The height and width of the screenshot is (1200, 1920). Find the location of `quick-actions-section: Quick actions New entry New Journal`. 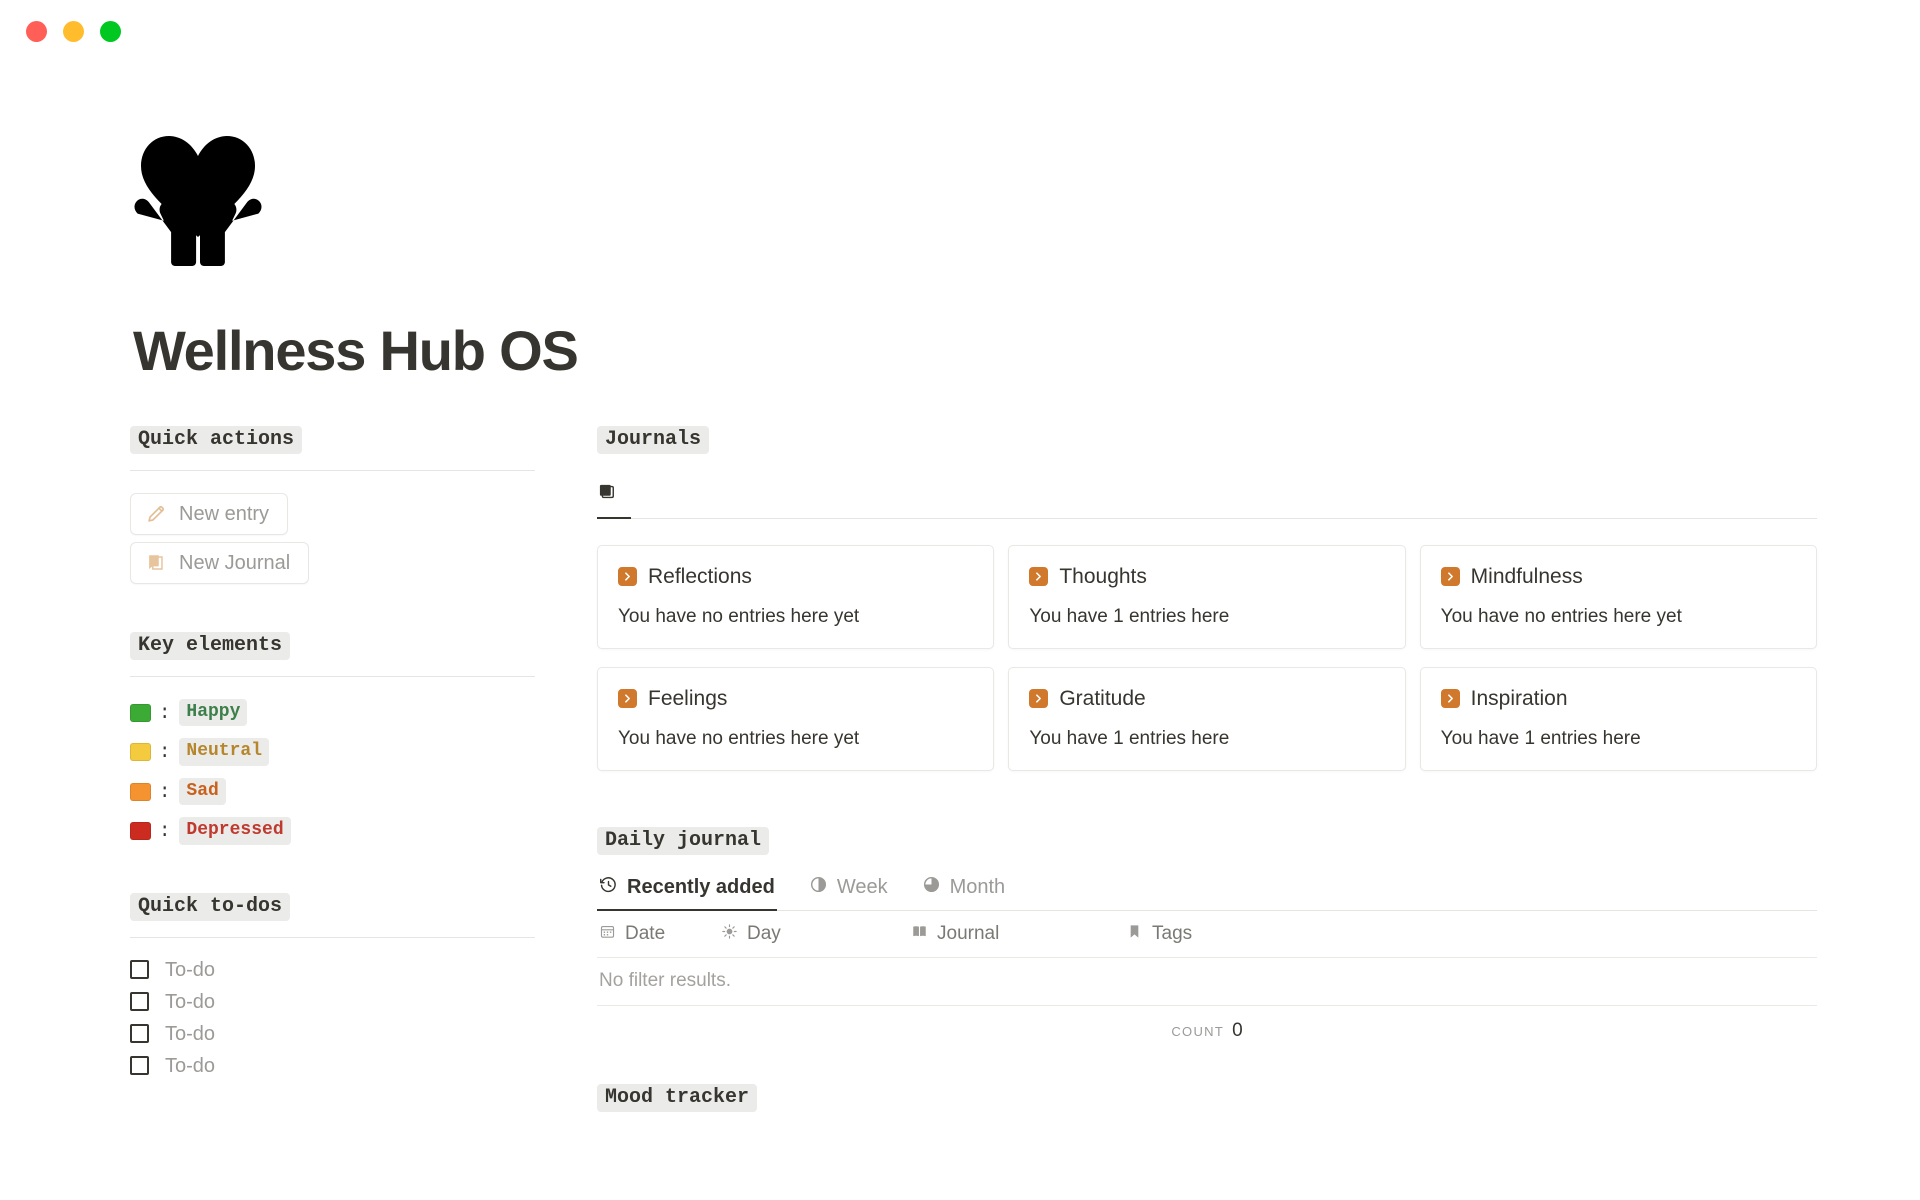

quick-actions-section: Quick actions New entry New Journal is located at coordinates (332, 504).